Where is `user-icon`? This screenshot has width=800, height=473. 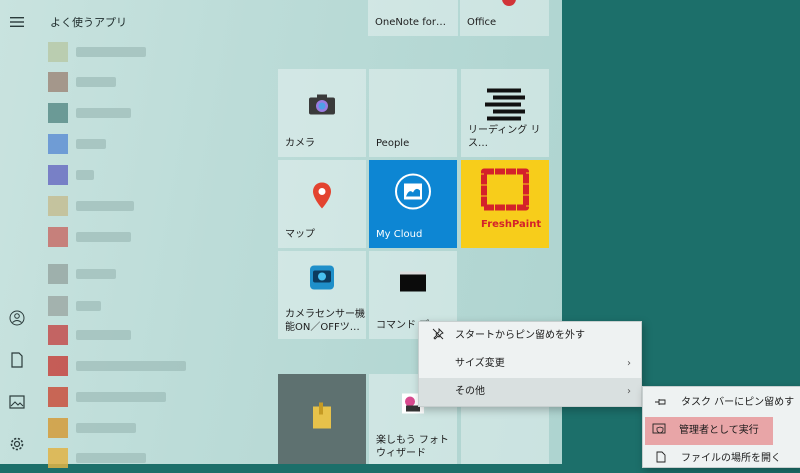
user-icon is located at coordinates (17, 320).